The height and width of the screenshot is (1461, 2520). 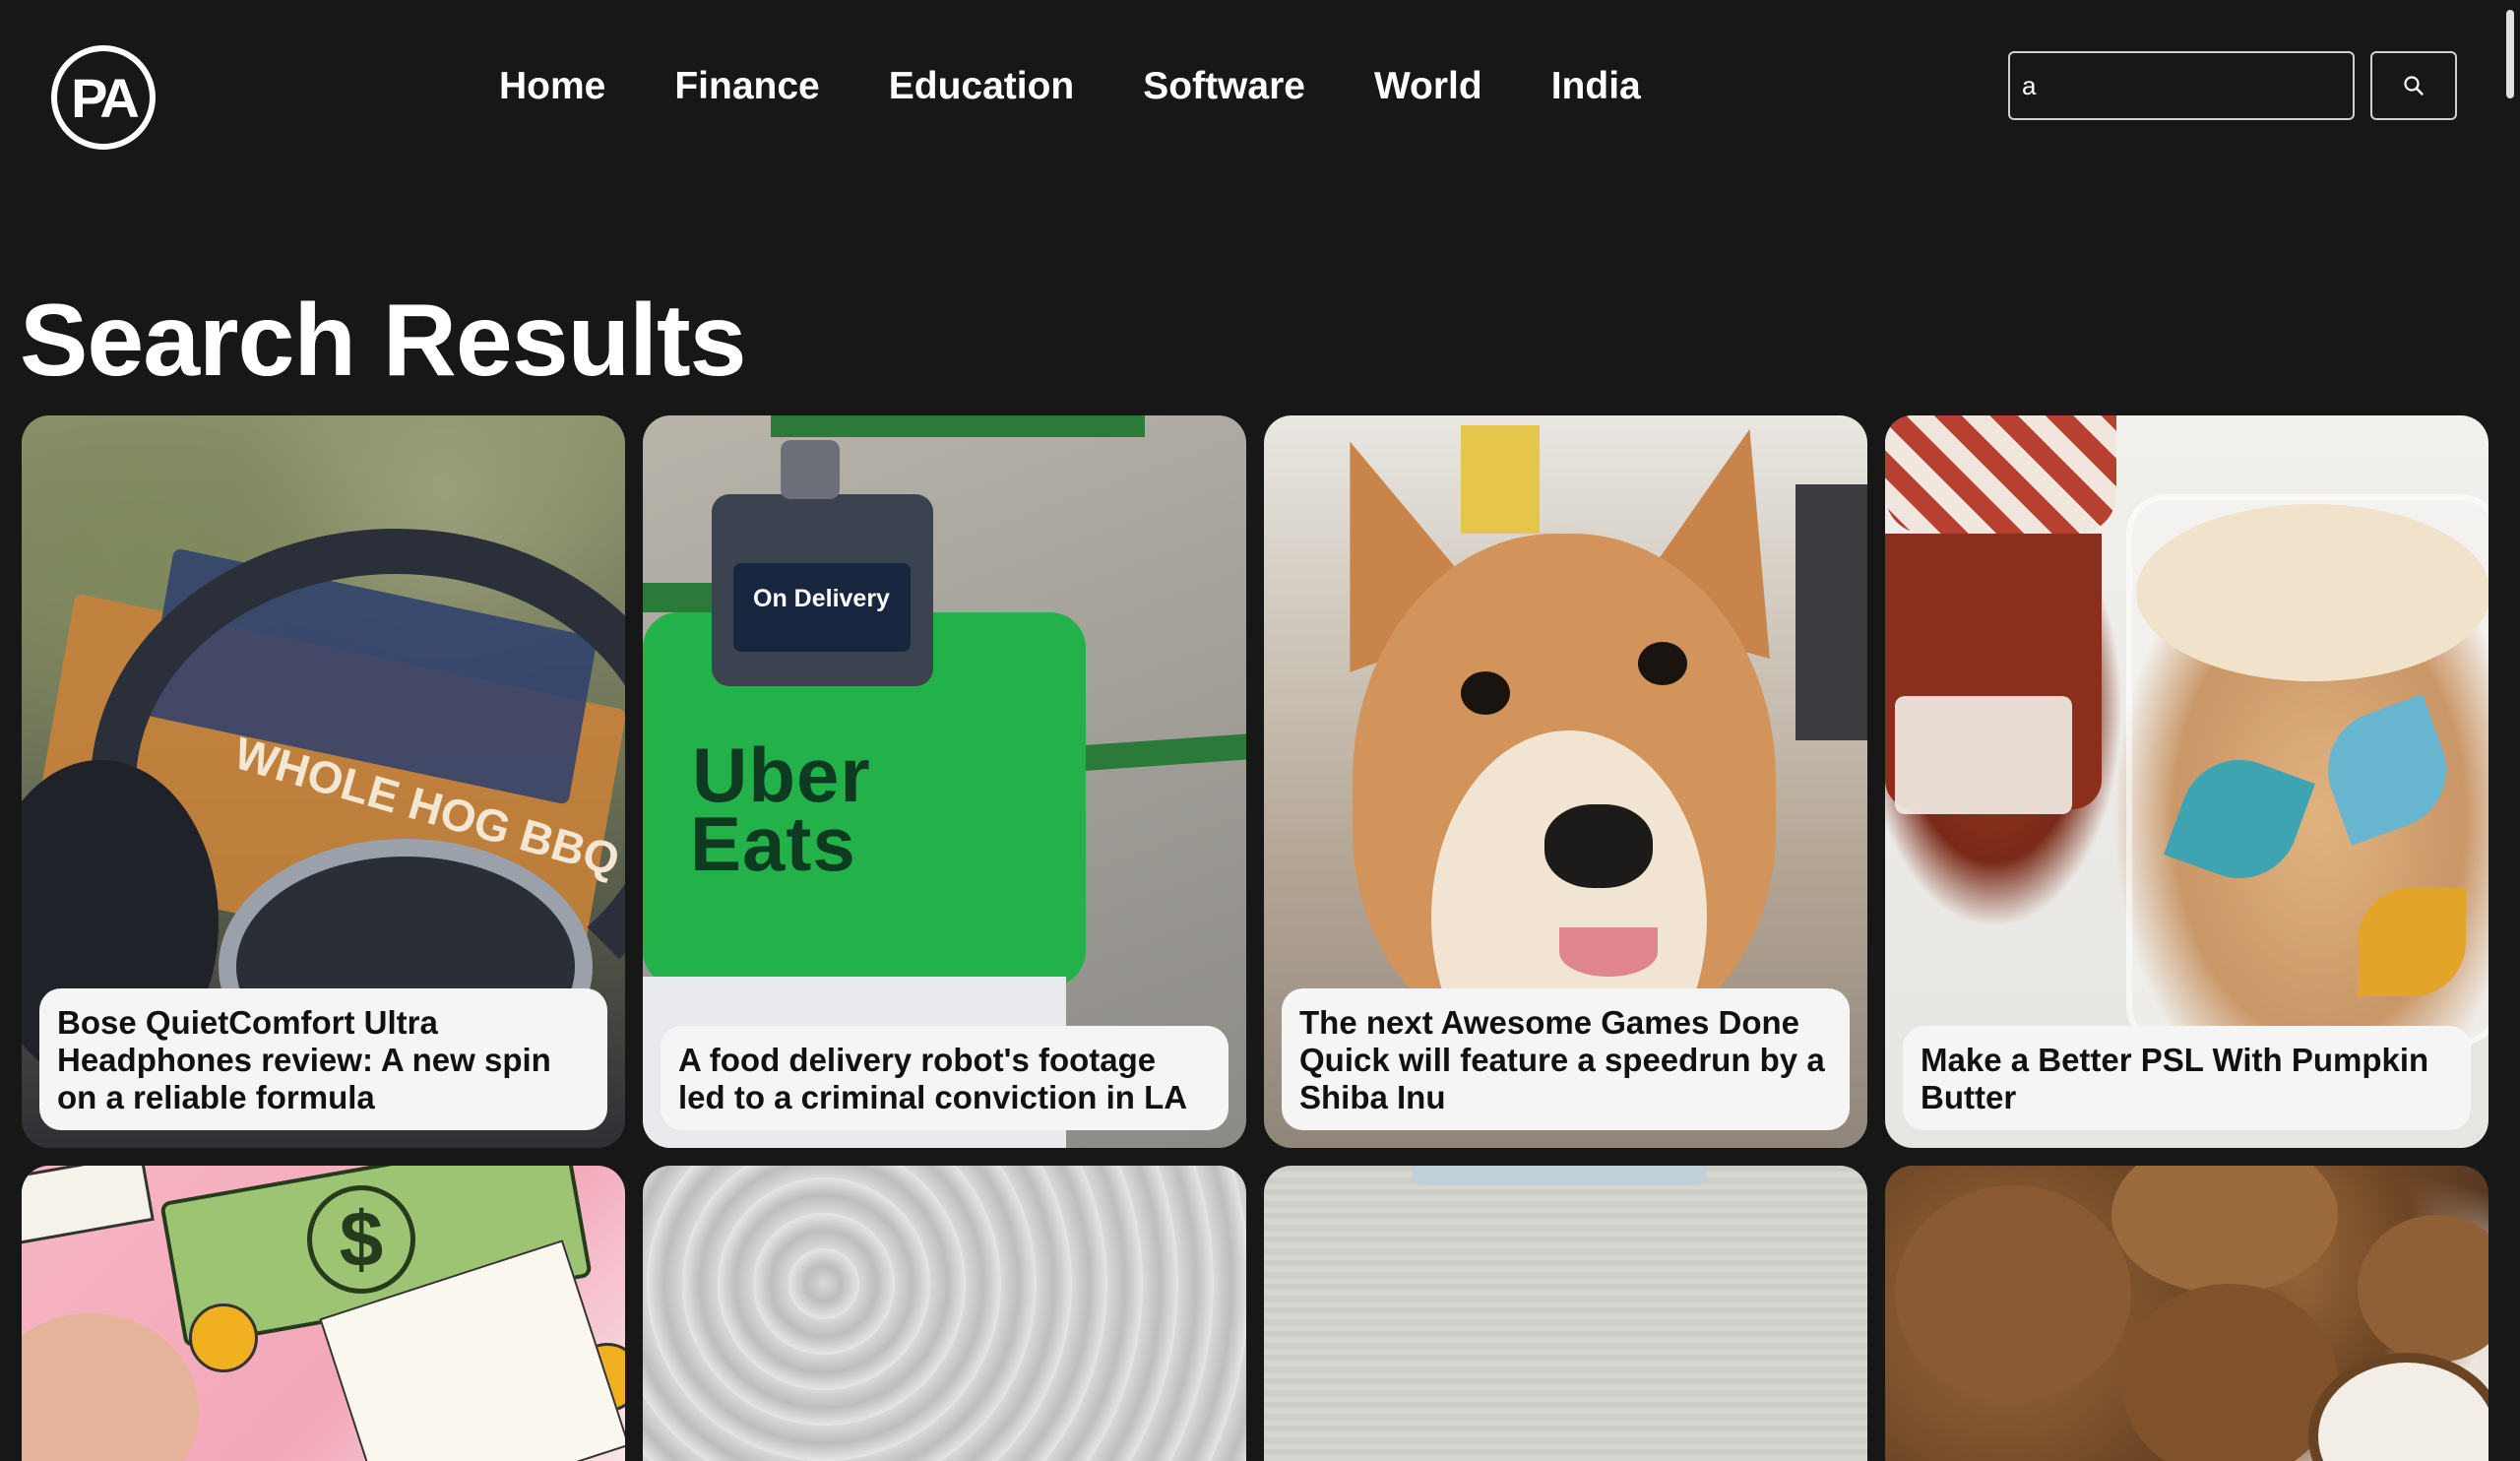 I want to click on nav-finance: Finance, so click(x=746, y=86).